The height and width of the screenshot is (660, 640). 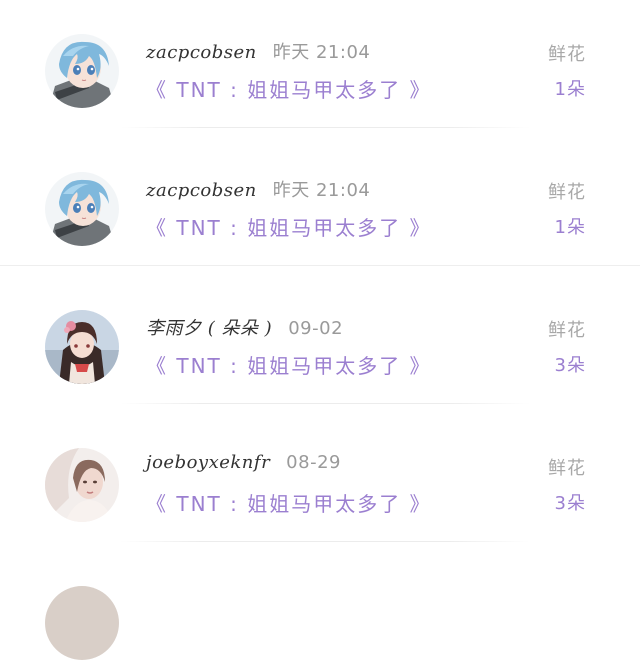 I want to click on avatar-photo-woman-icon, so click(x=82, y=485).